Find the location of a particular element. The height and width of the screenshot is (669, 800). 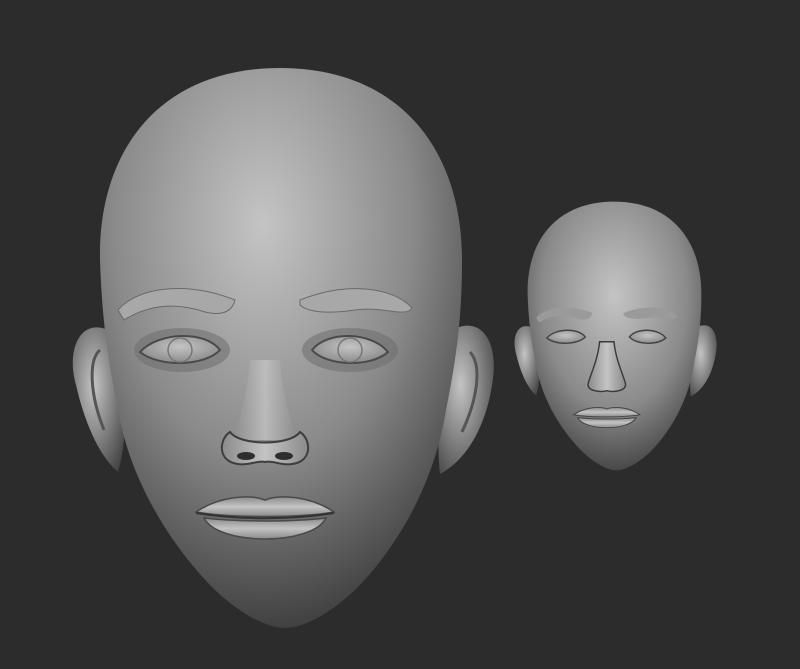

large-head-left-nostril is located at coordinates (246, 456).